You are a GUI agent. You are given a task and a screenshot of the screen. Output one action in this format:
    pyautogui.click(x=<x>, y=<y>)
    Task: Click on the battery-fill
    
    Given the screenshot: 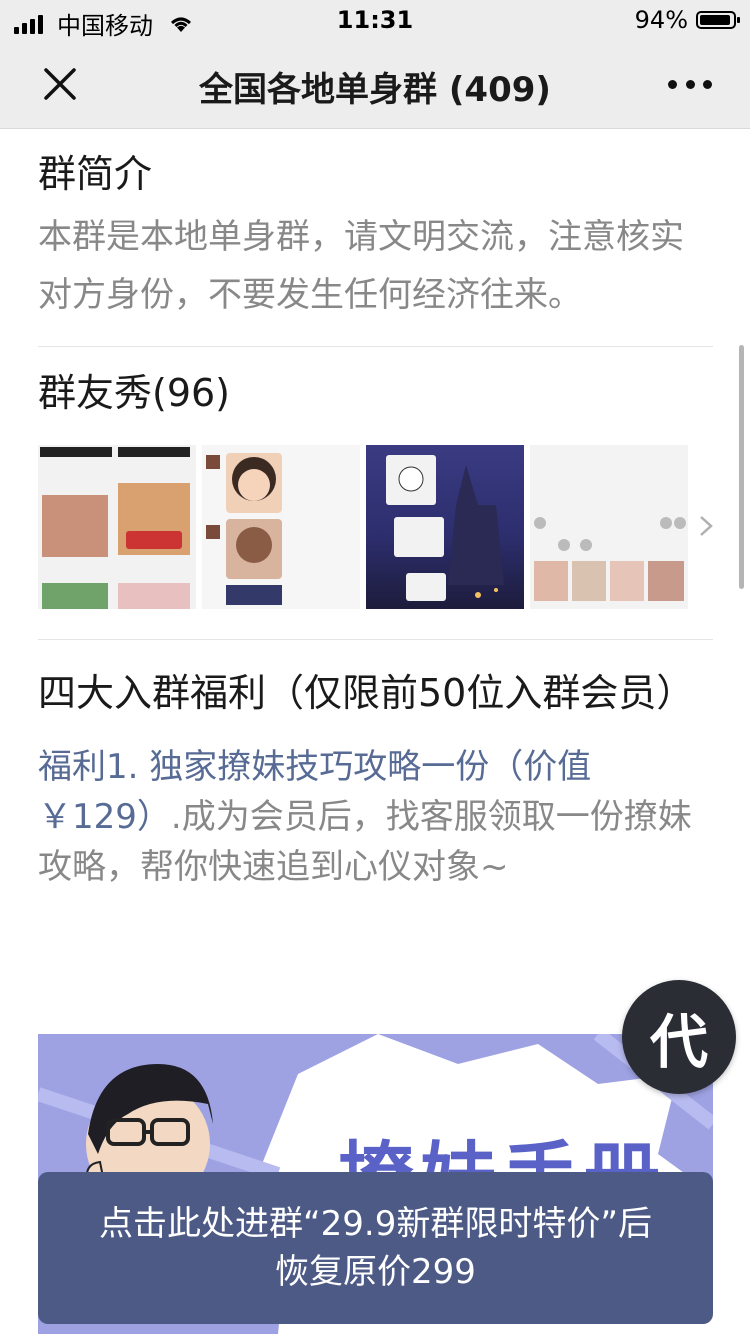 What is the action you would take?
    pyautogui.click(x=715, y=20)
    